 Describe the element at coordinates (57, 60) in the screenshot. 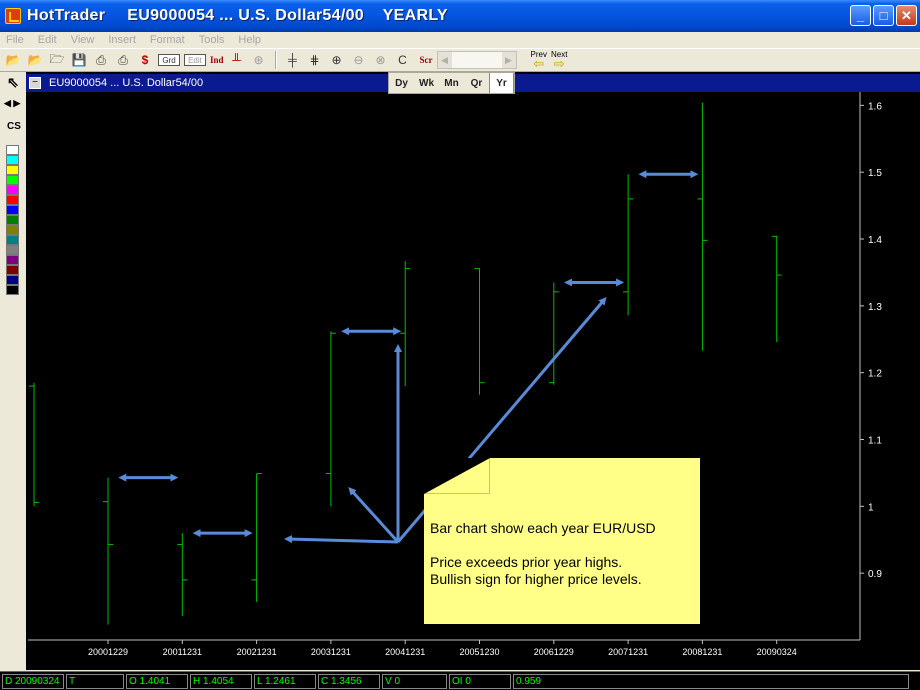

I see `open-folder-2-icon: 🗁` at that location.